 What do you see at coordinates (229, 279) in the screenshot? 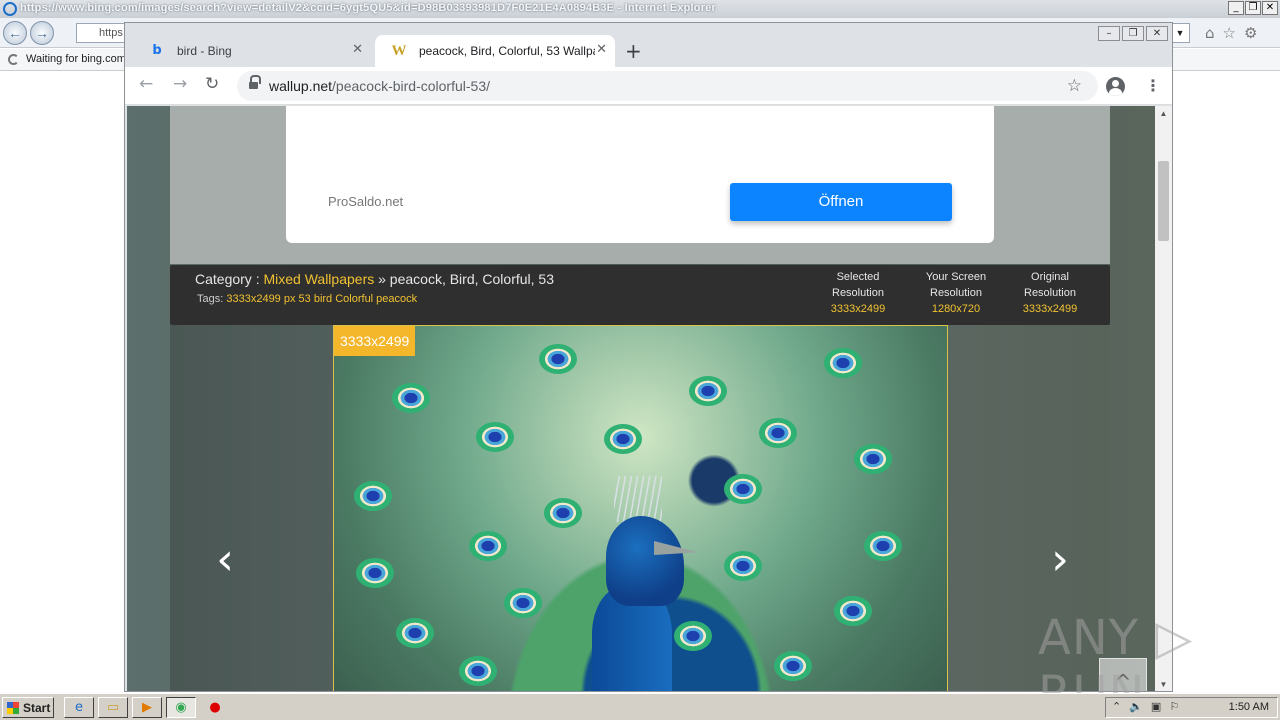
I see `category-prefix: Category :` at bounding box center [229, 279].